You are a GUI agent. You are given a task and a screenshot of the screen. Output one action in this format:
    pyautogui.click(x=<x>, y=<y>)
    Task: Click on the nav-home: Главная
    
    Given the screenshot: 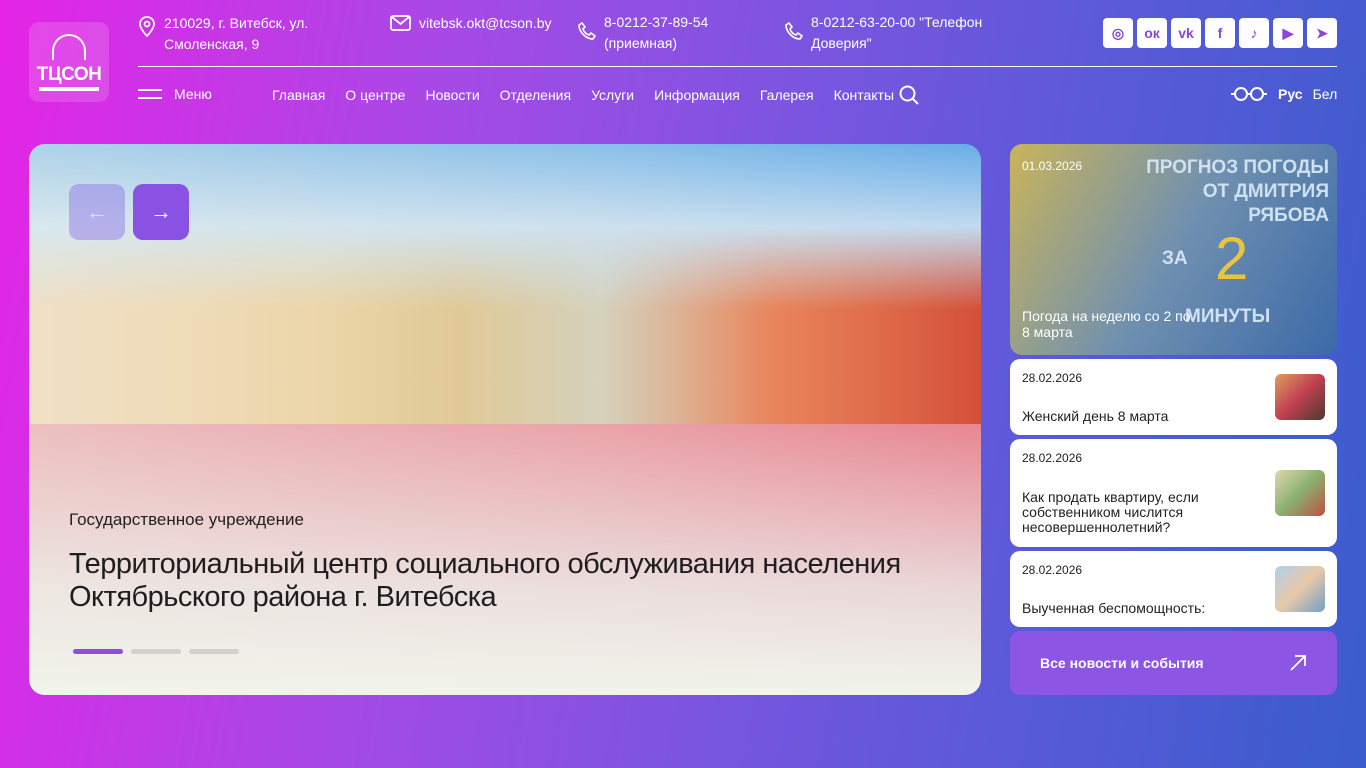 What is the action you would take?
    pyautogui.click(x=298, y=95)
    